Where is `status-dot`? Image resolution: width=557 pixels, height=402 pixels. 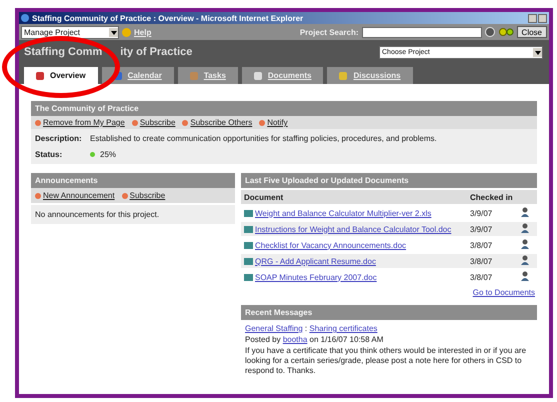 status-dot is located at coordinates (92, 154).